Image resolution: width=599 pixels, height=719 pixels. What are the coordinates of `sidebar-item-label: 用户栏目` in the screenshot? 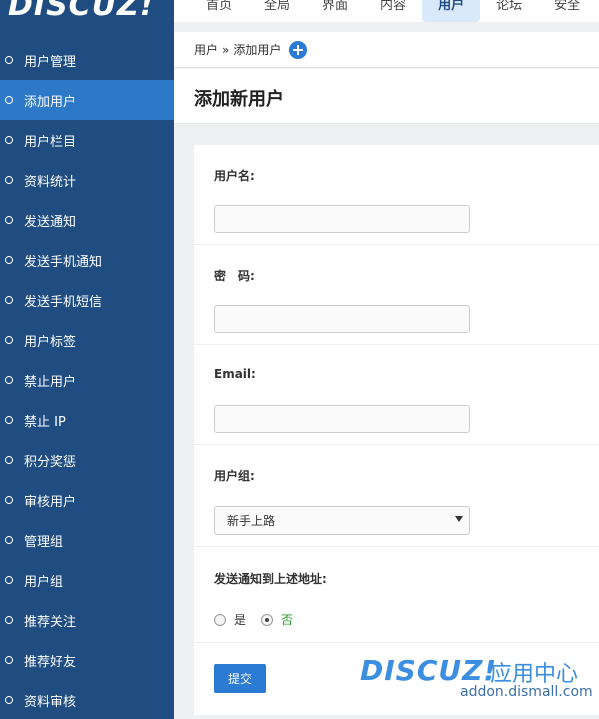 It's located at (50, 142).